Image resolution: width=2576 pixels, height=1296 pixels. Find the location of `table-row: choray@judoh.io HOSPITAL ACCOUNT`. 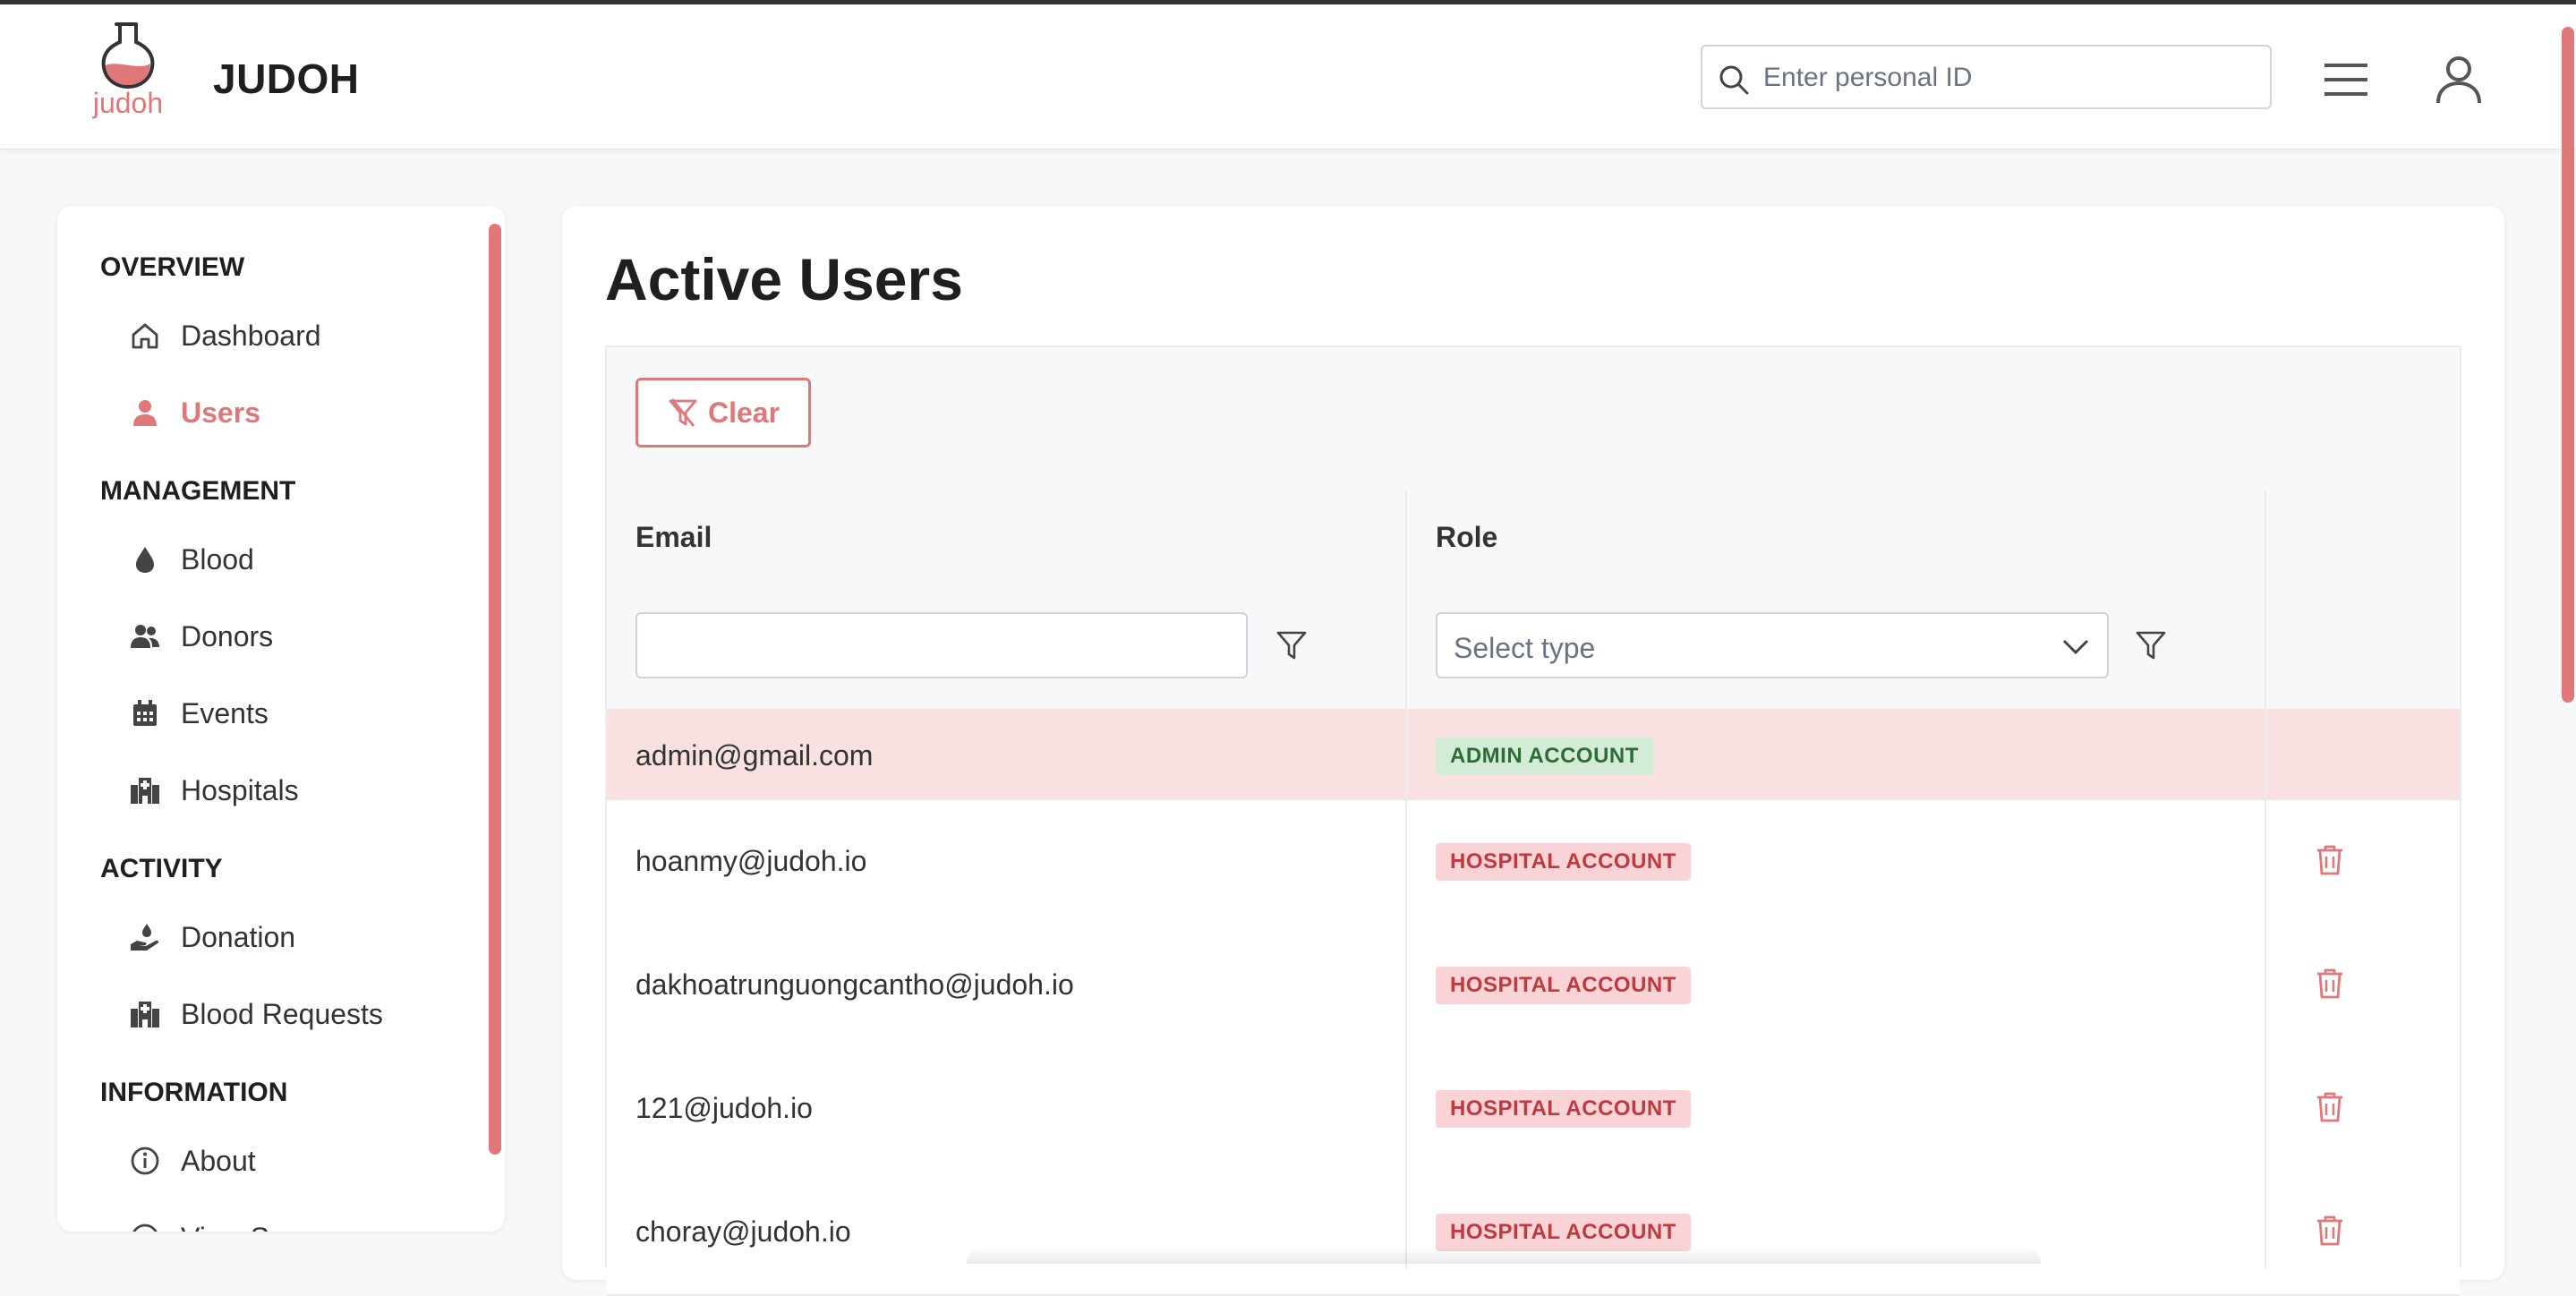

table-row: choray@judoh.io HOSPITAL ACCOUNT is located at coordinates (1533, 1234).